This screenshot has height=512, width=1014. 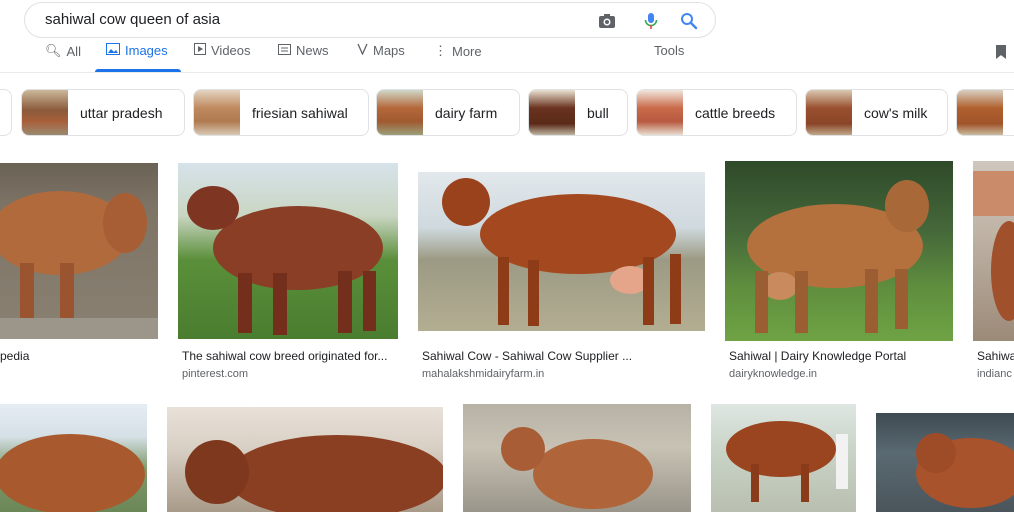 I want to click on search-input: sahiwal cow queen of asia, so click(x=132, y=19).